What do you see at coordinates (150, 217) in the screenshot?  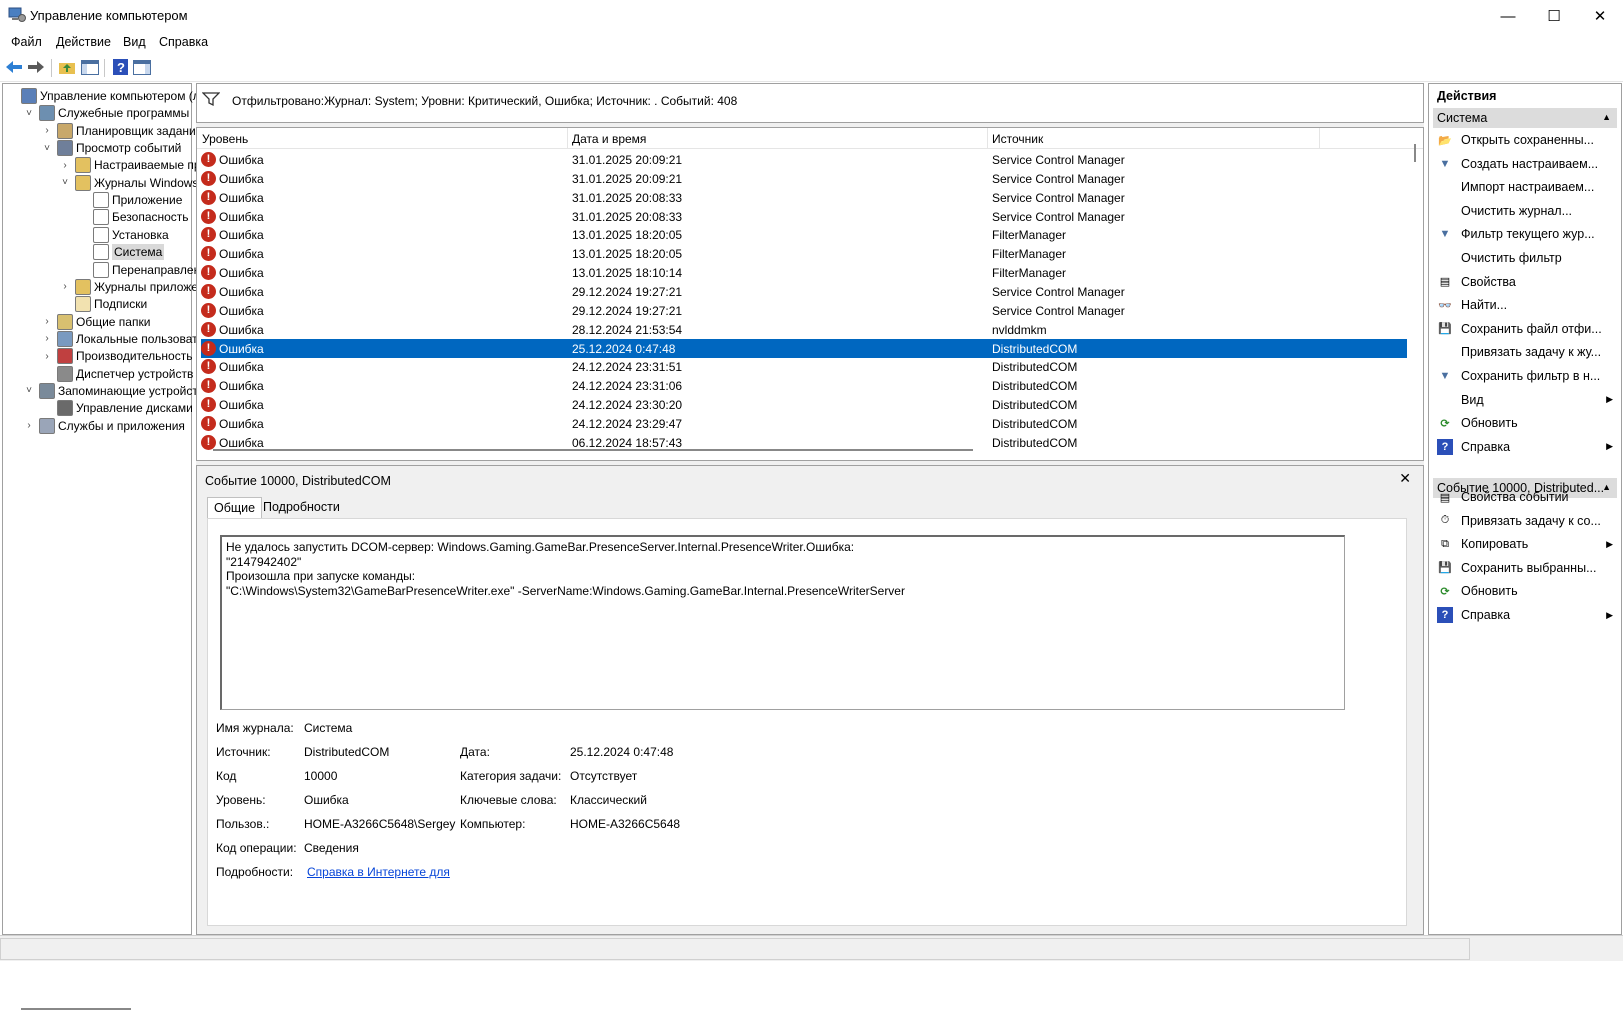 I see `tree-item-label: Безопасность` at bounding box center [150, 217].